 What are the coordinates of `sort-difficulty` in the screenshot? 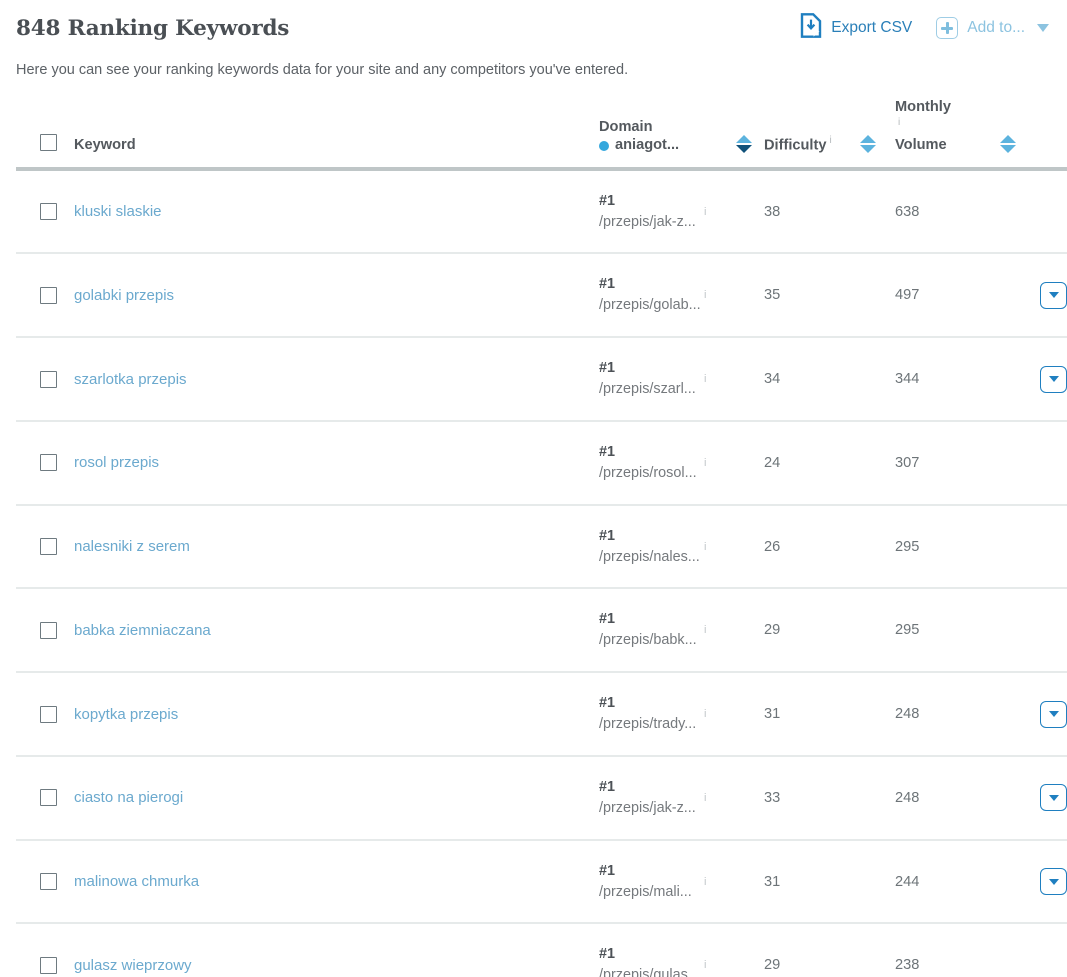 It's located at (877, 134).